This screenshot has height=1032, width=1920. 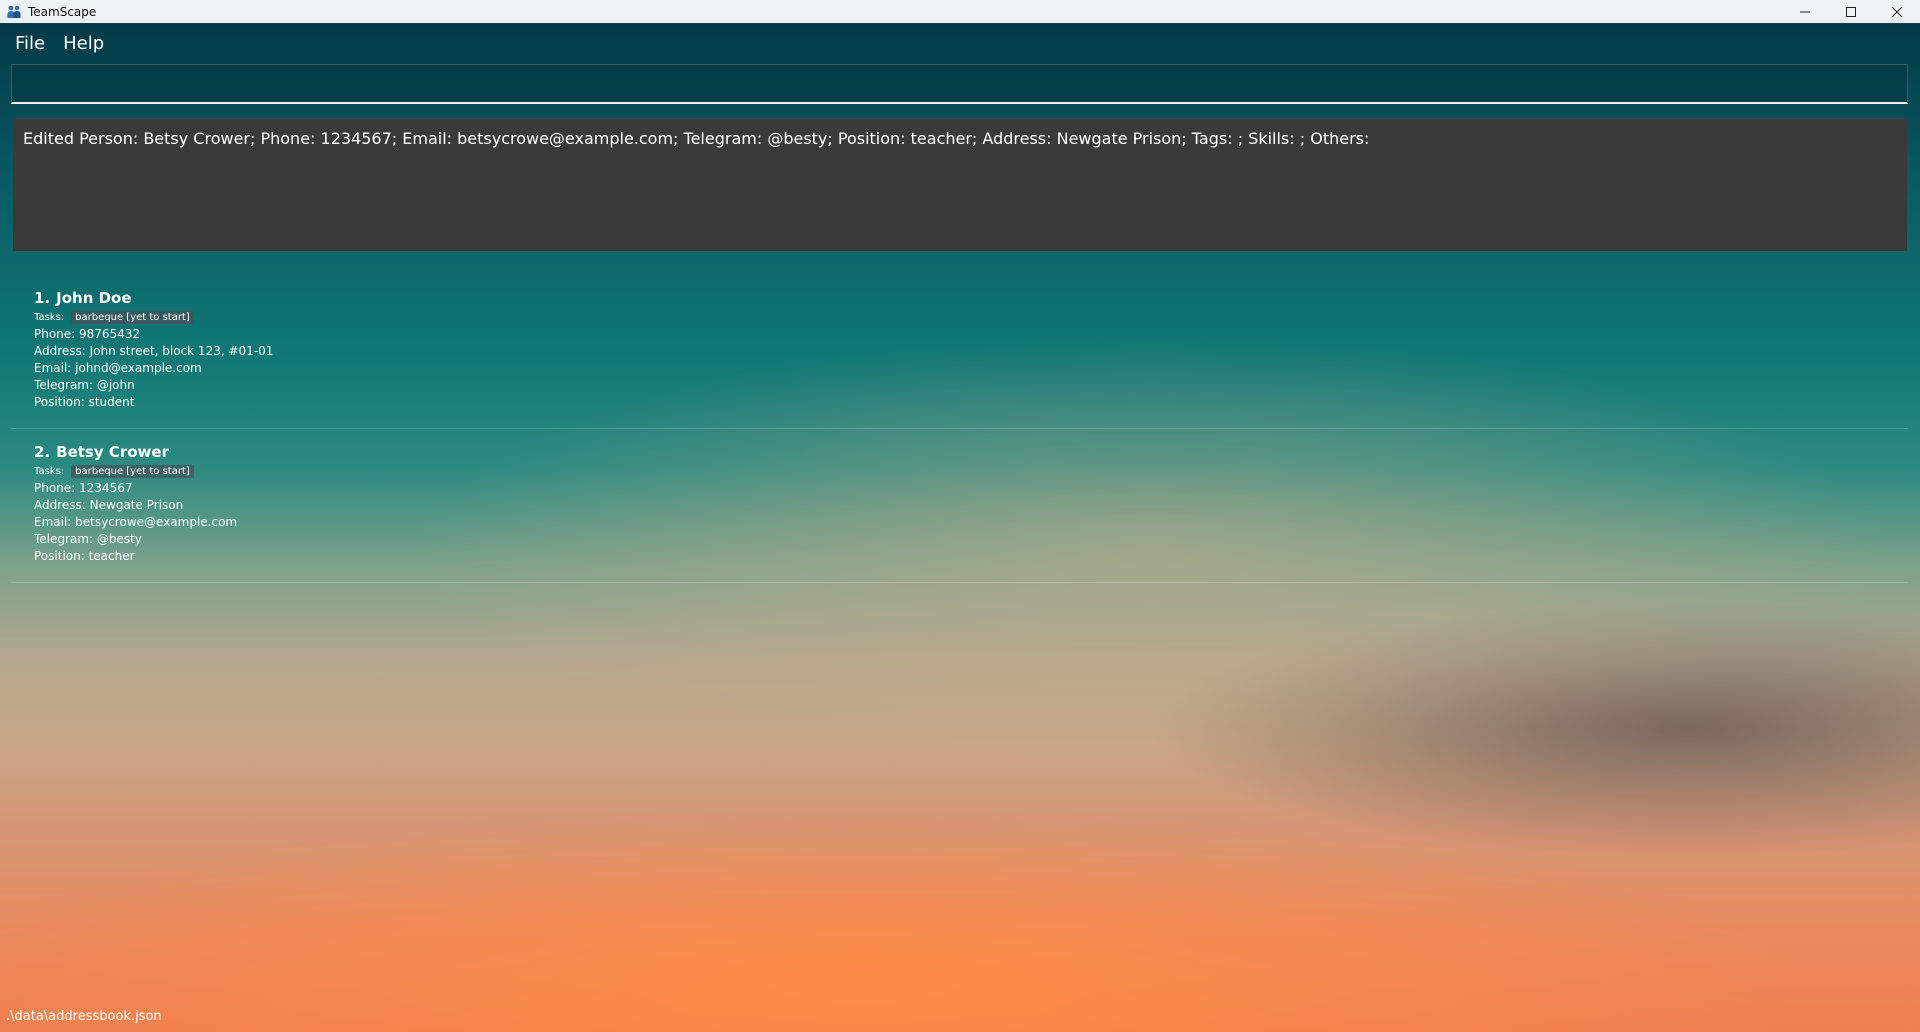 I want to click on menu-help: Help, so click(x=83, y=43).